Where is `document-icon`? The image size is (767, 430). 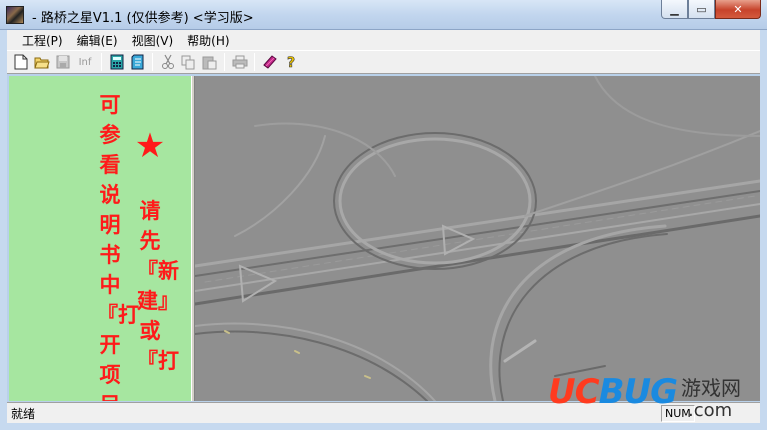
document-icon is located at coordinates (137, 62).